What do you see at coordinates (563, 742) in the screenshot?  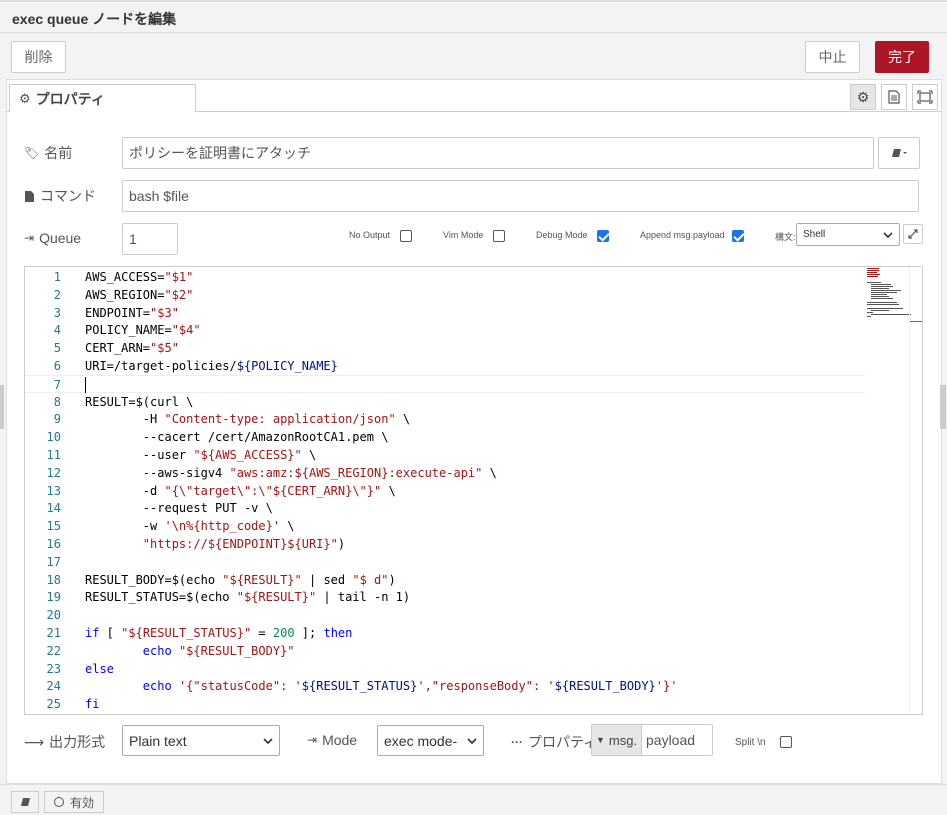 I see `property-label-text: プロパティ` at bounding box center [563, 742].